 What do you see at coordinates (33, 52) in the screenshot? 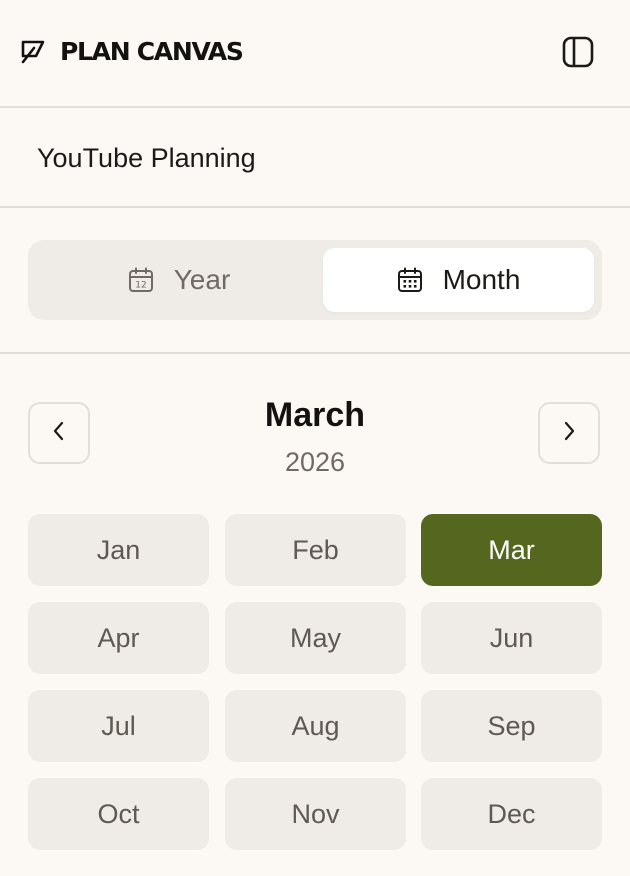
I see `leaf-icon` at bounding box center [33, 52].